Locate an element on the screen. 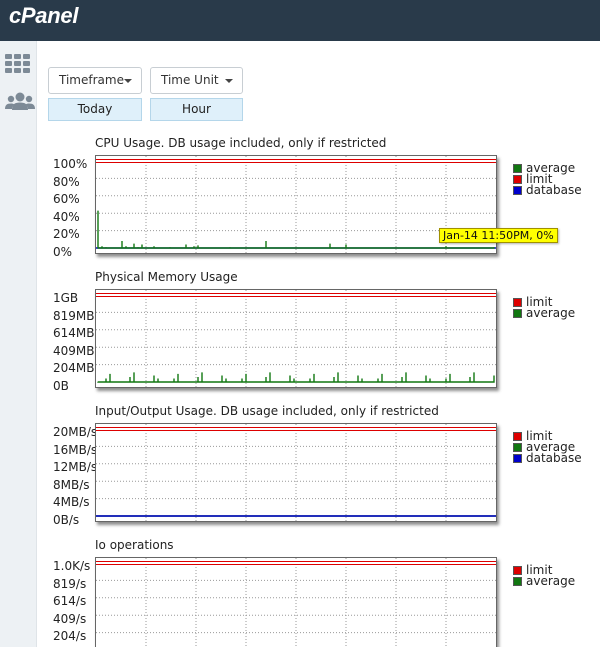  grid-menu-button is located at coordinates (18, 65).